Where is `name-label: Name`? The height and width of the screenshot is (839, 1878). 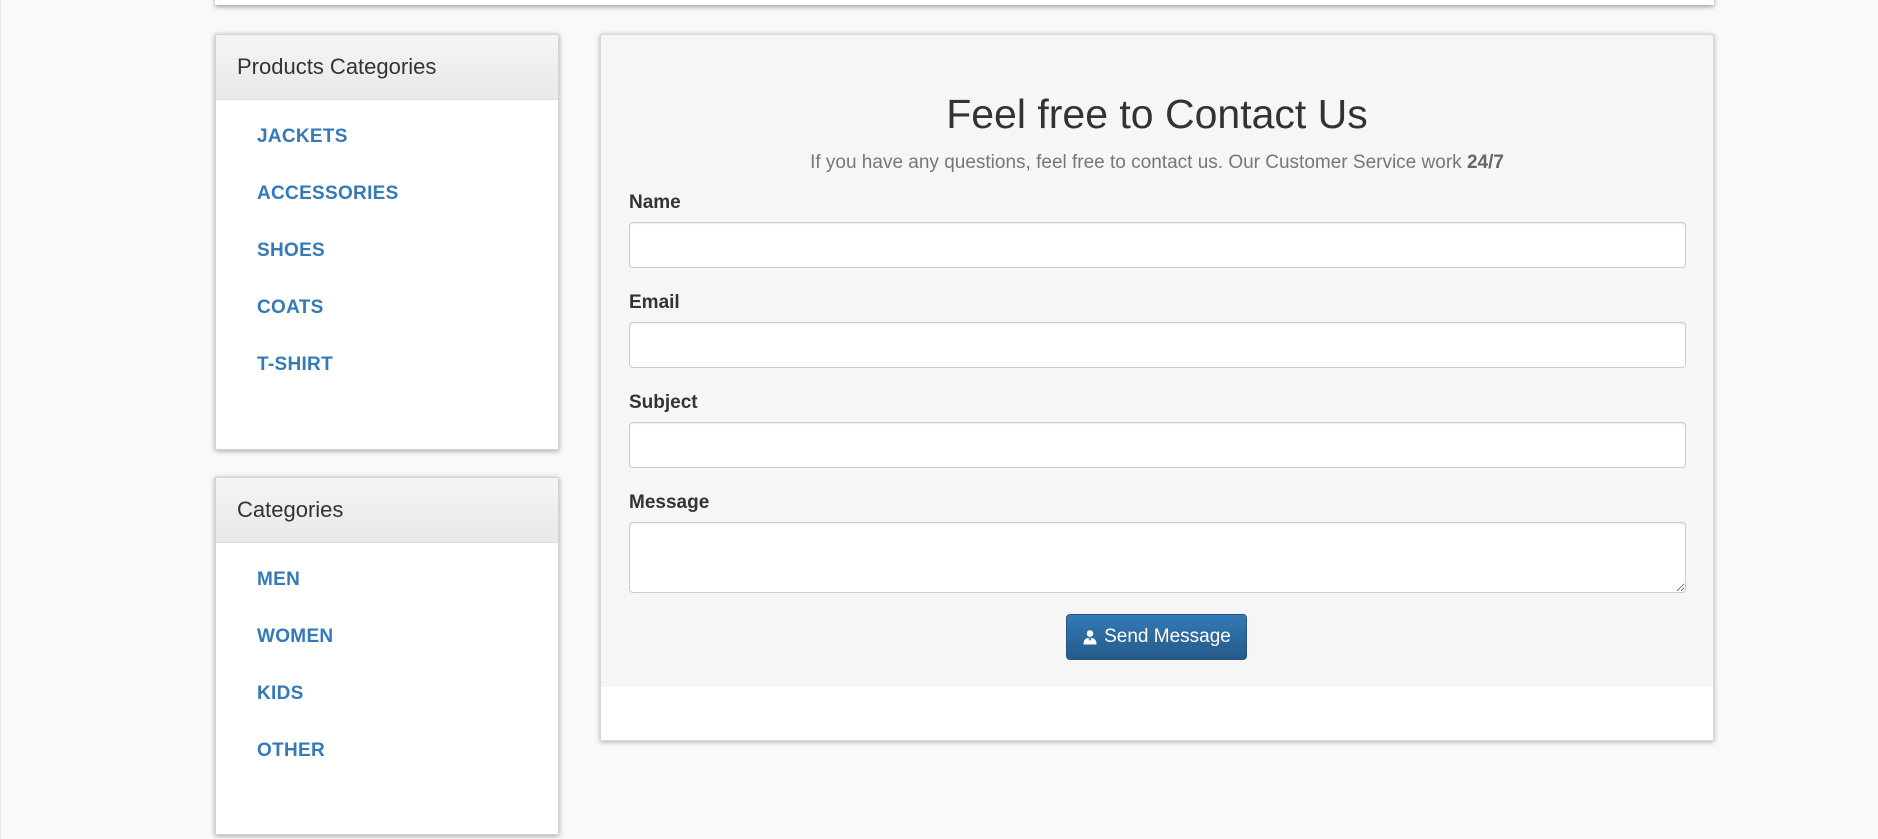 name-label: Name is located at coordinates (655, 202).